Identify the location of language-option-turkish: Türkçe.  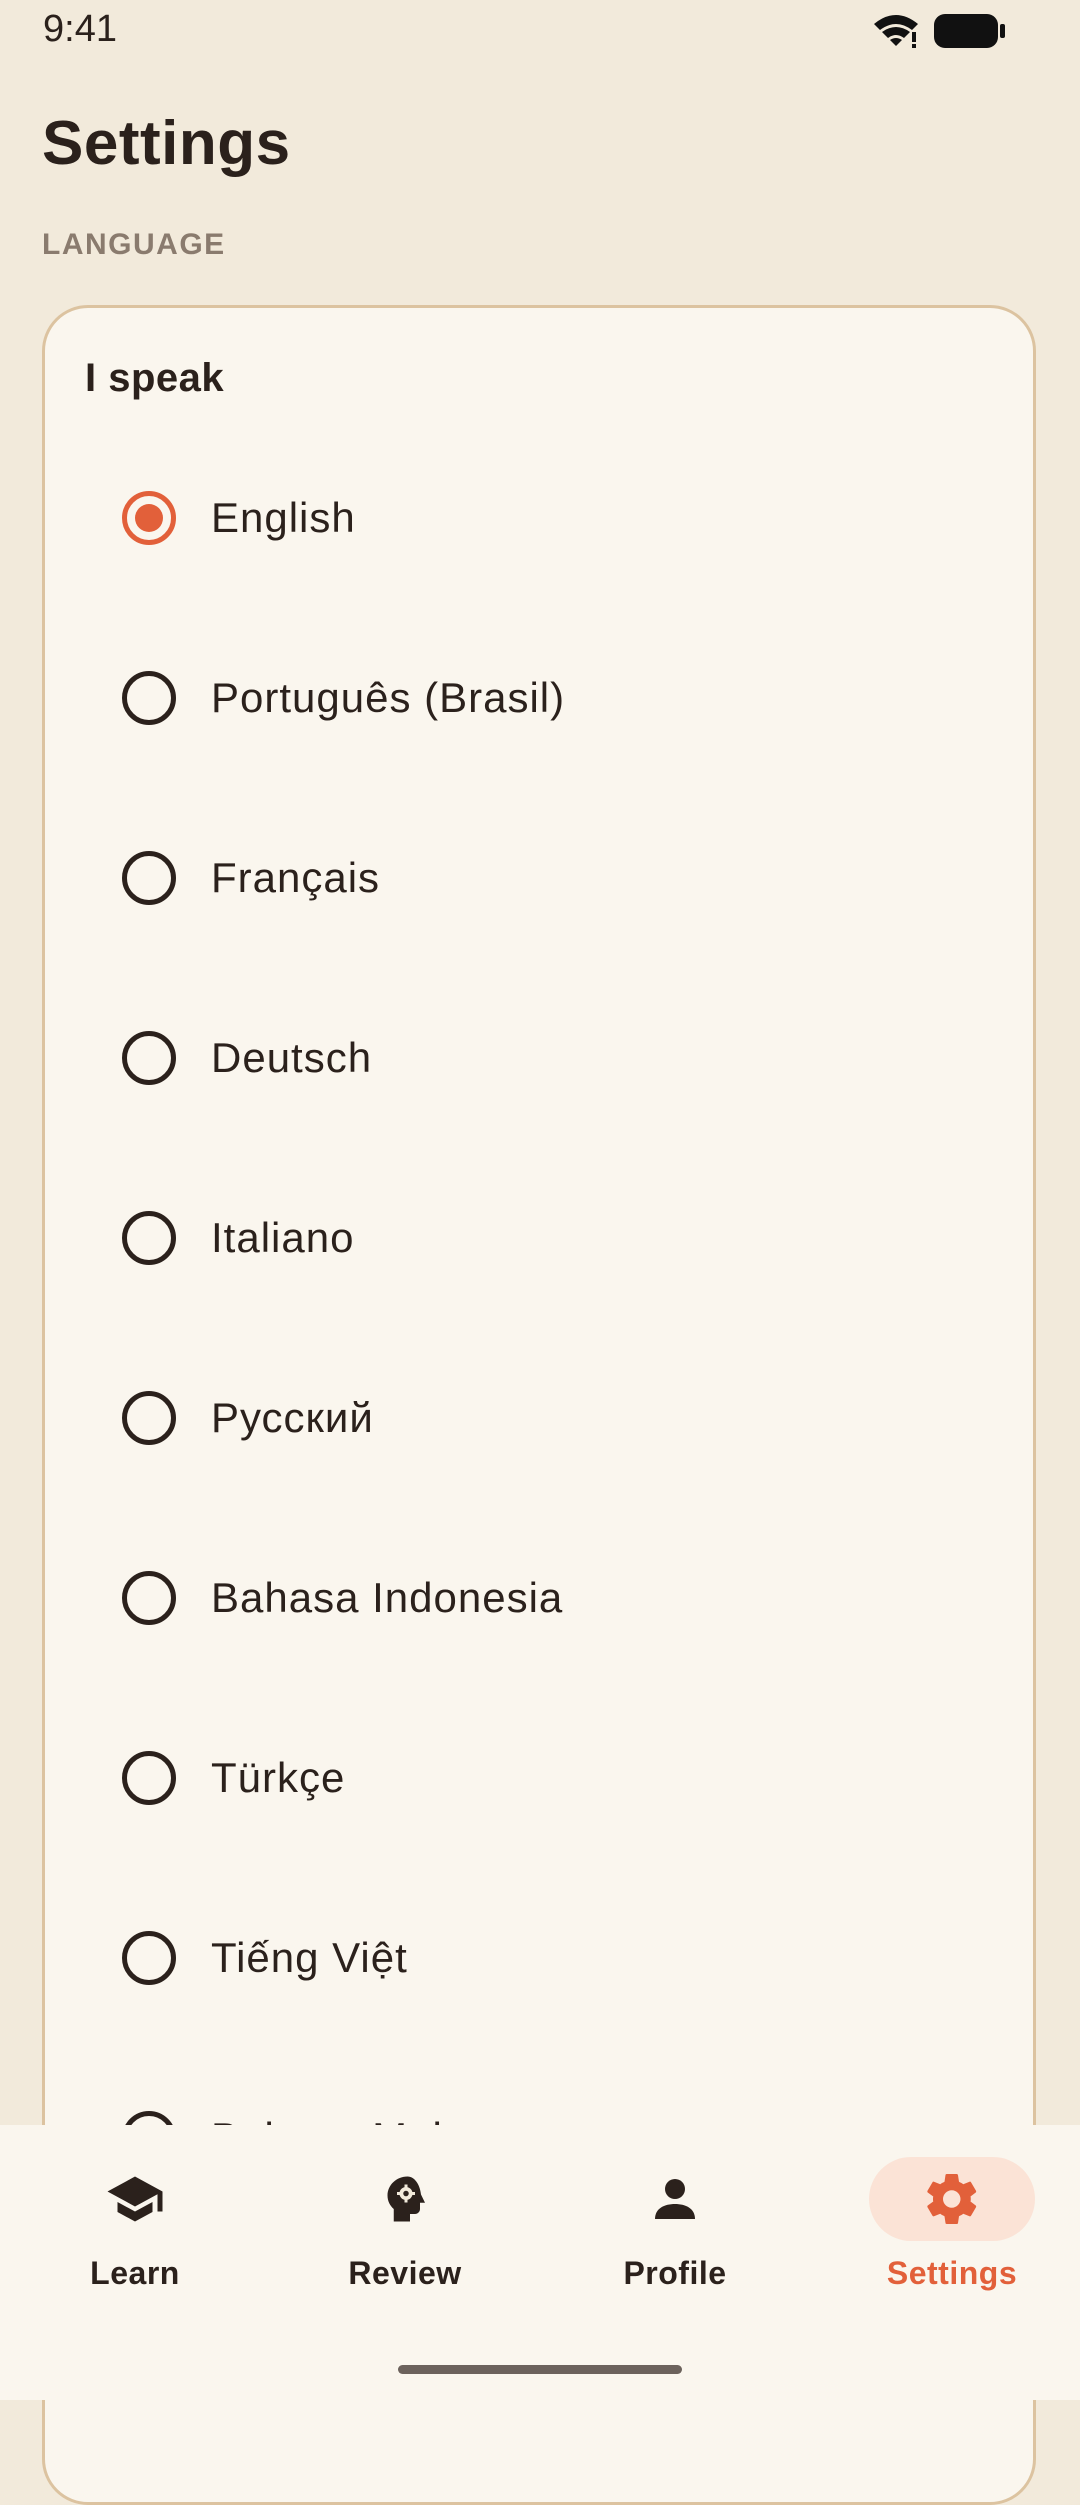
(539, 1778).